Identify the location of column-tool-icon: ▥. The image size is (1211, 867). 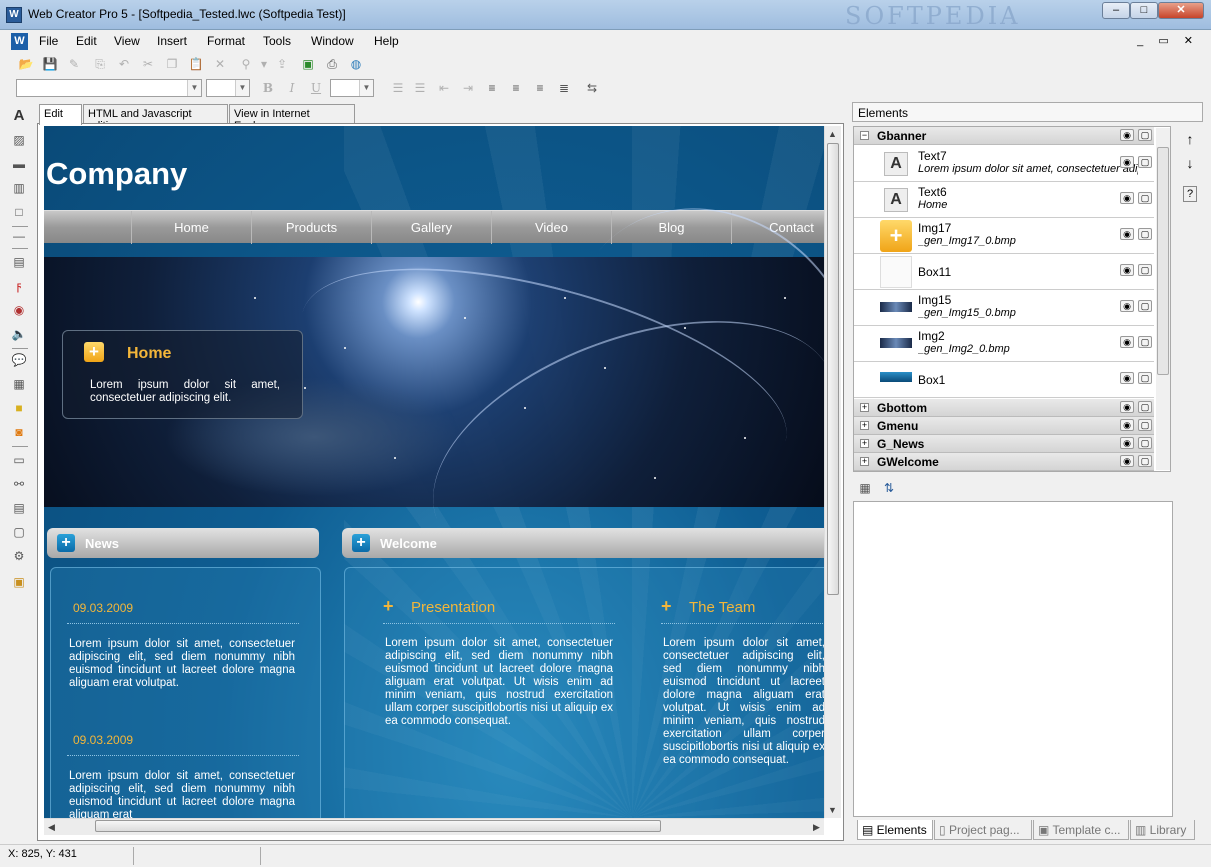
(19, 188).